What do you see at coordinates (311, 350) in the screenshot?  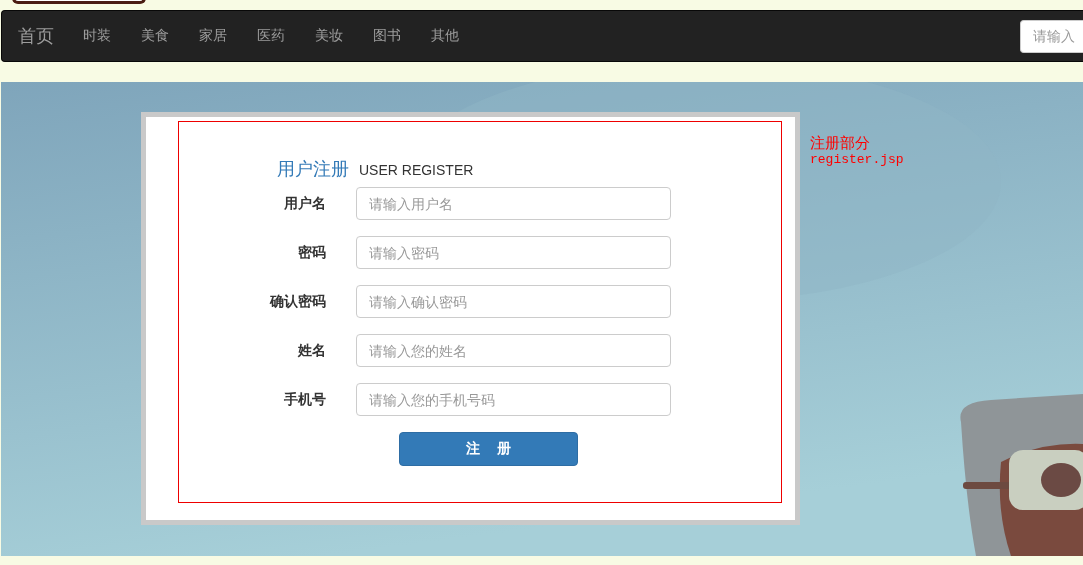 I see `field-label: 姓名` at bounding box center [311, 350].